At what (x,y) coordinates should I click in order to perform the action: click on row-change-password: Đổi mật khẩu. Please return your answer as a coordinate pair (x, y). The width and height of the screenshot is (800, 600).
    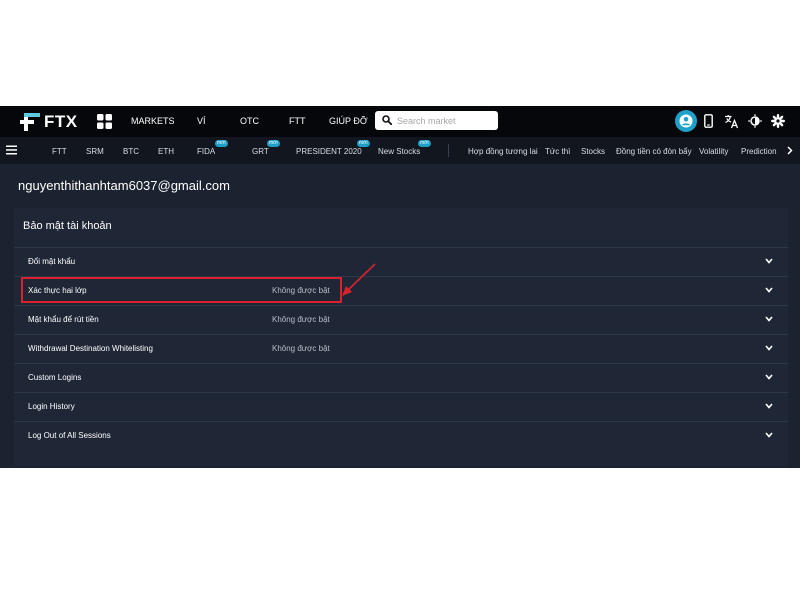
    Looking at the image, I should click on (401, 261).